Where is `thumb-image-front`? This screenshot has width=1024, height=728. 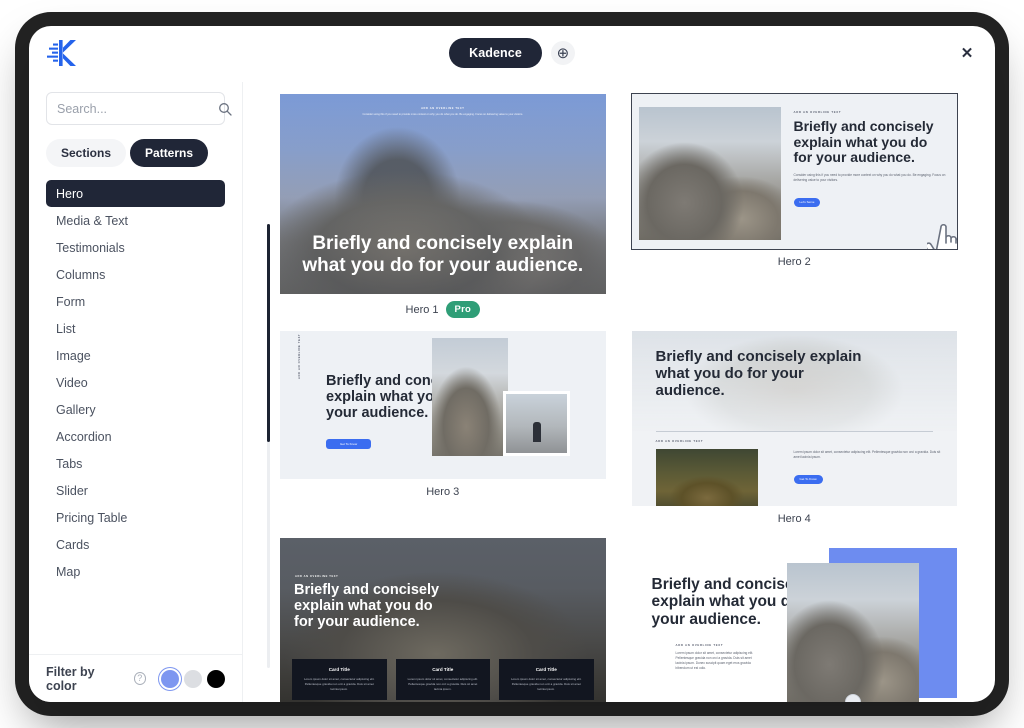
thumb-image-front is located at coordinates (536, 423).